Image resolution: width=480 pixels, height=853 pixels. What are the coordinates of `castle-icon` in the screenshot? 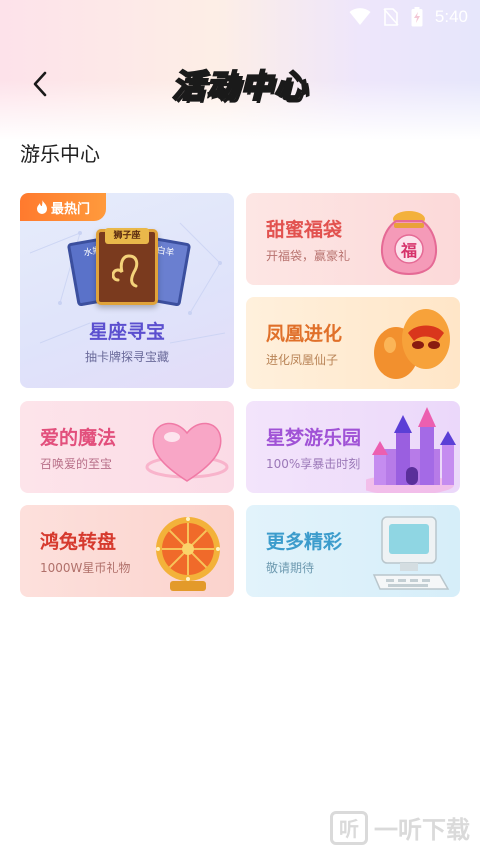 It's located at (411, 450).